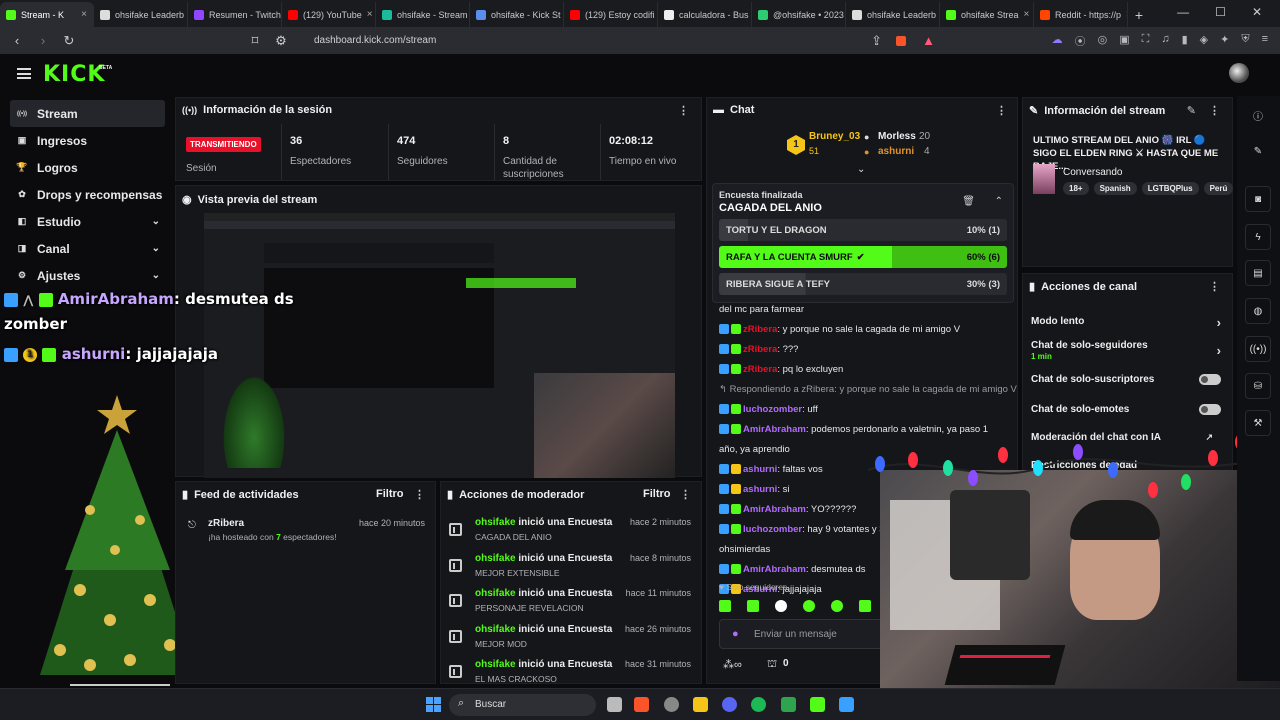 The height and width of the screenshot is (720, 1280). Describe the element at coordinates (439, 345) in the screenshot. I see `stream-preview-video` at that location.